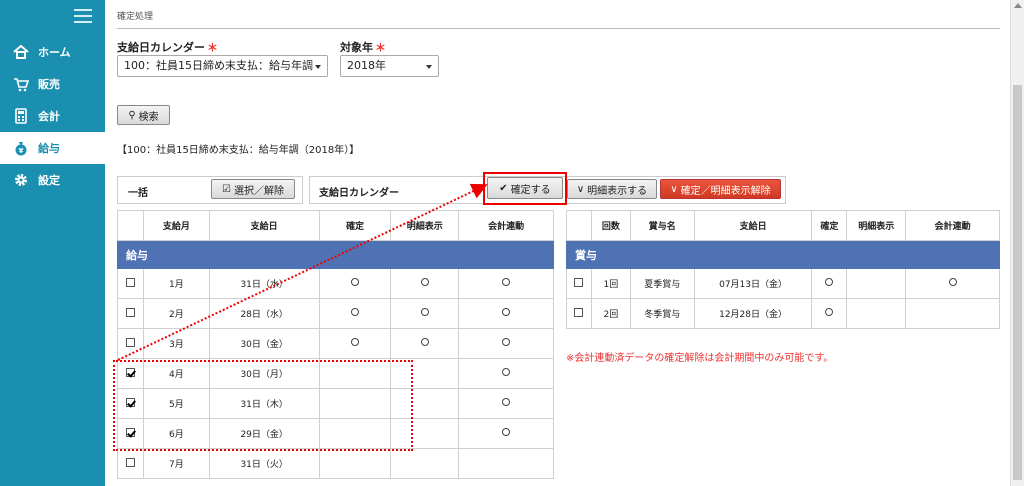  What do you see at coordinates (49, 148) in the screenshot?
I see `sidebar-item-label: 給与` at bounding box center [49, 148].